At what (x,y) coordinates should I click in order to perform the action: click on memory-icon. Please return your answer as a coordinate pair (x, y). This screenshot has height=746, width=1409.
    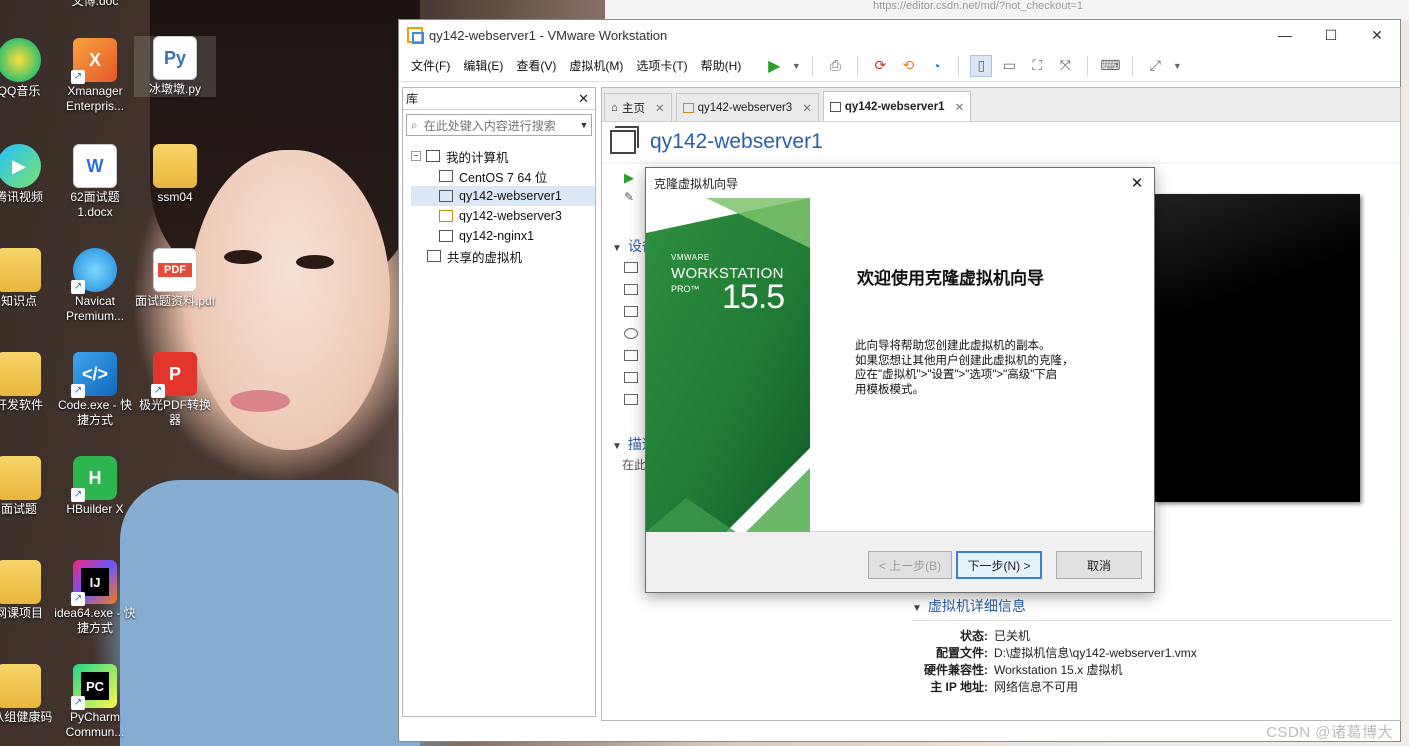
    Looking at the image, I should click on (631, 267).